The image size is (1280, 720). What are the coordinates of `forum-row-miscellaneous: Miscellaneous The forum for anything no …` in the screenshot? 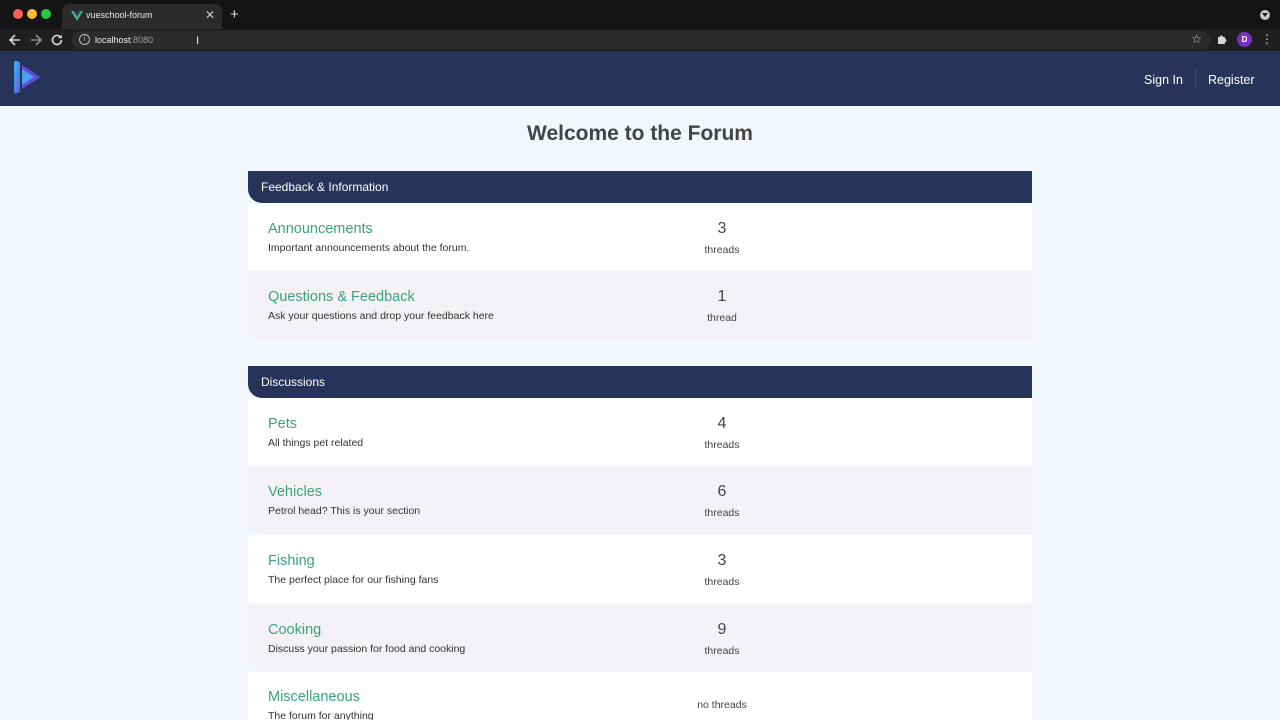 It's located at (640, 696).